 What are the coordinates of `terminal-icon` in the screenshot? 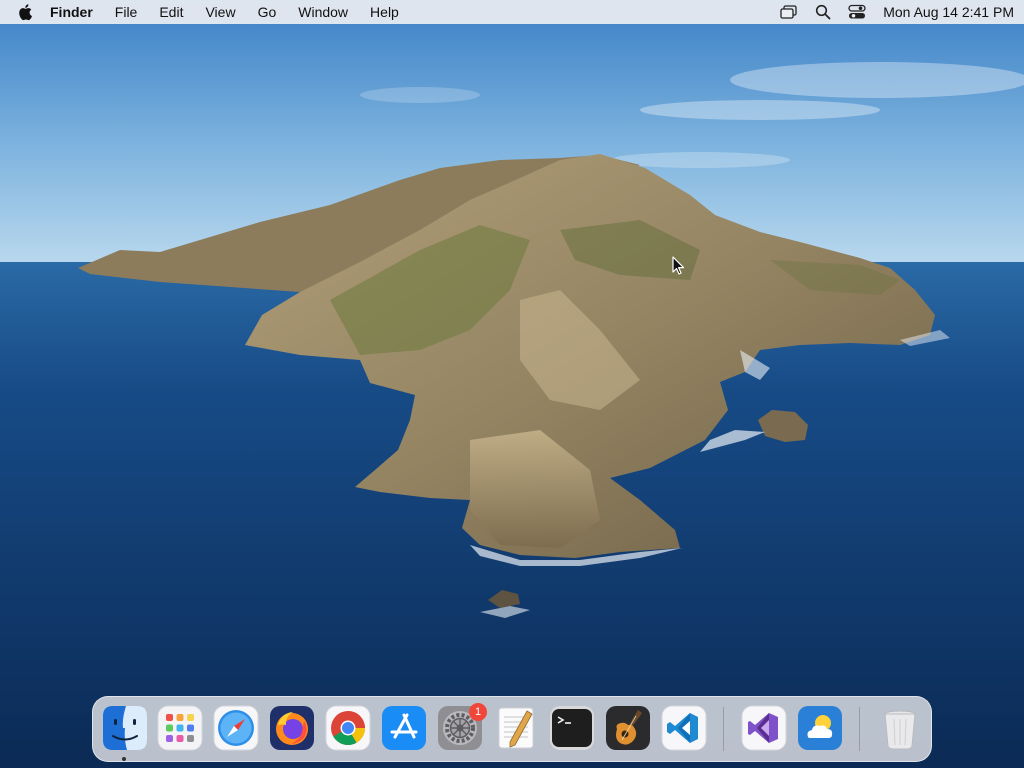 It's located at (572, 728).